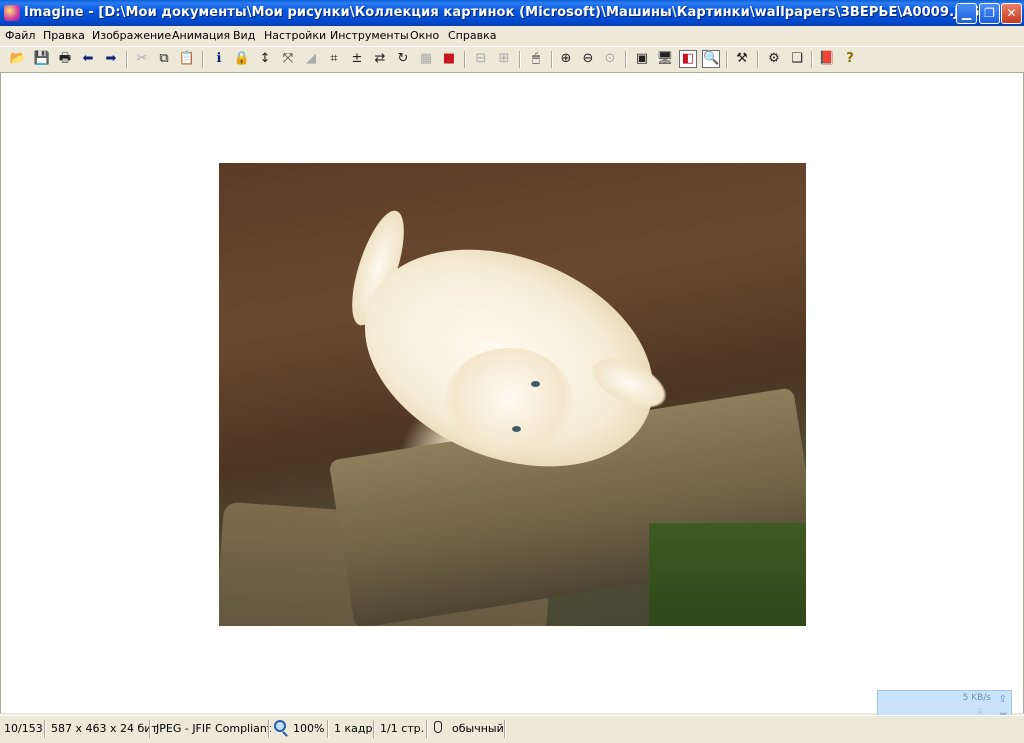 The image size is (1024, 743). I want to click on zoom-out-icon: ⊖, so click(588, 59).